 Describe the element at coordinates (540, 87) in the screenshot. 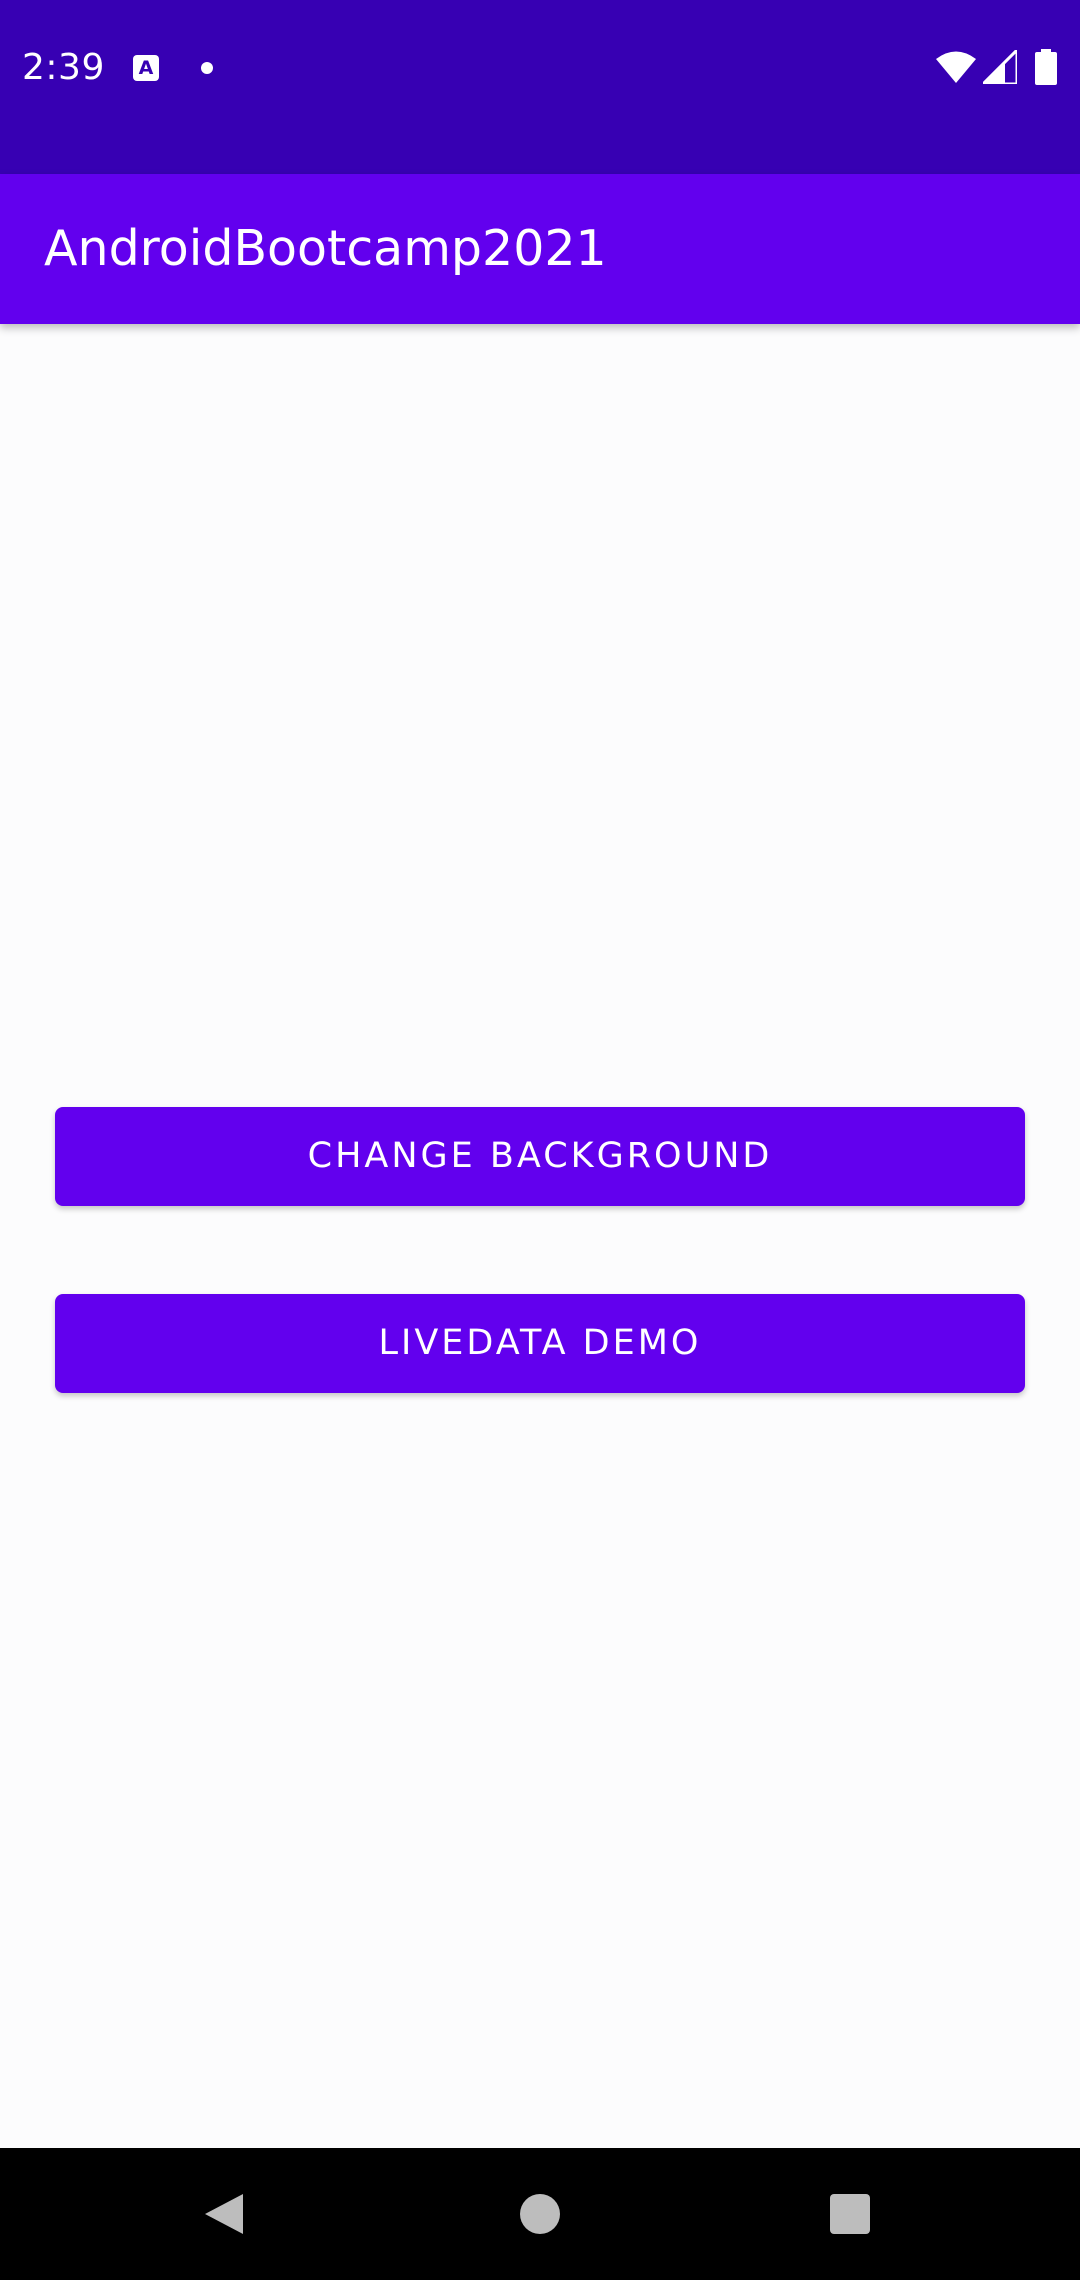

I see `status-bar: 2:39 A` at that location.